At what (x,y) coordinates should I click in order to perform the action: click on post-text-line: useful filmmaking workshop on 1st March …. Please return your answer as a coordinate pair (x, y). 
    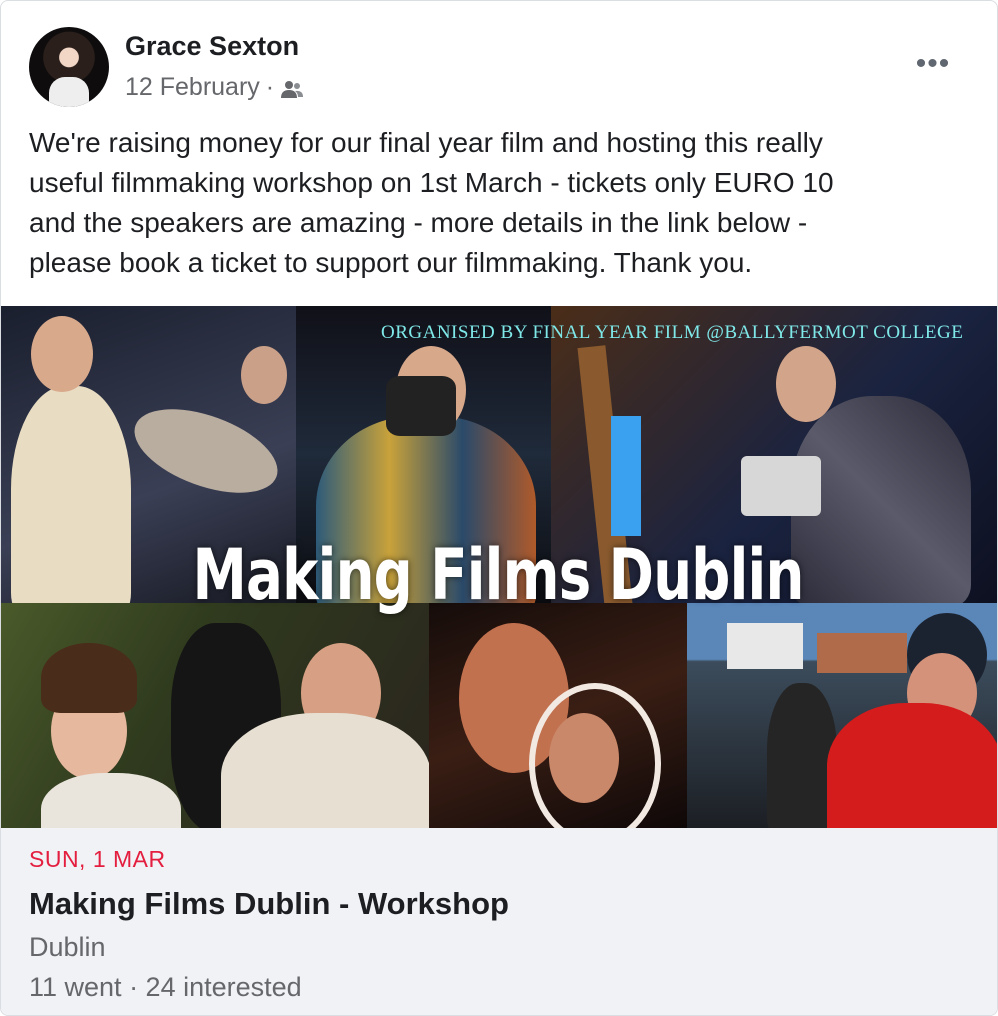
    Looking at the image, I should click on (431, 182).